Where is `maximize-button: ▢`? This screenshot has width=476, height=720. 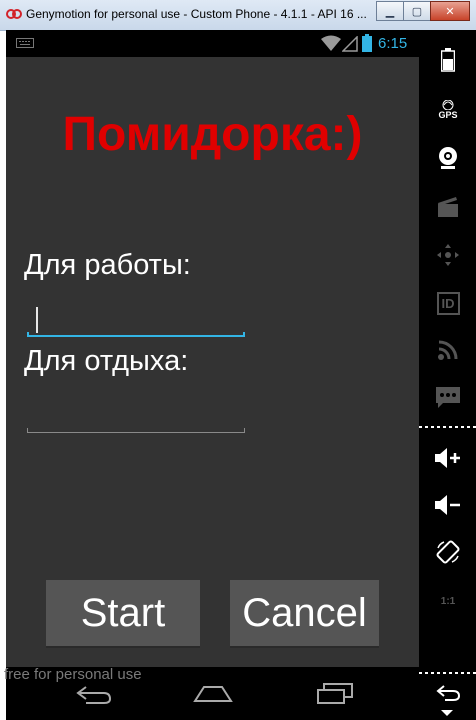 maximize-button: ▢ is located at coordinates (417, 11).